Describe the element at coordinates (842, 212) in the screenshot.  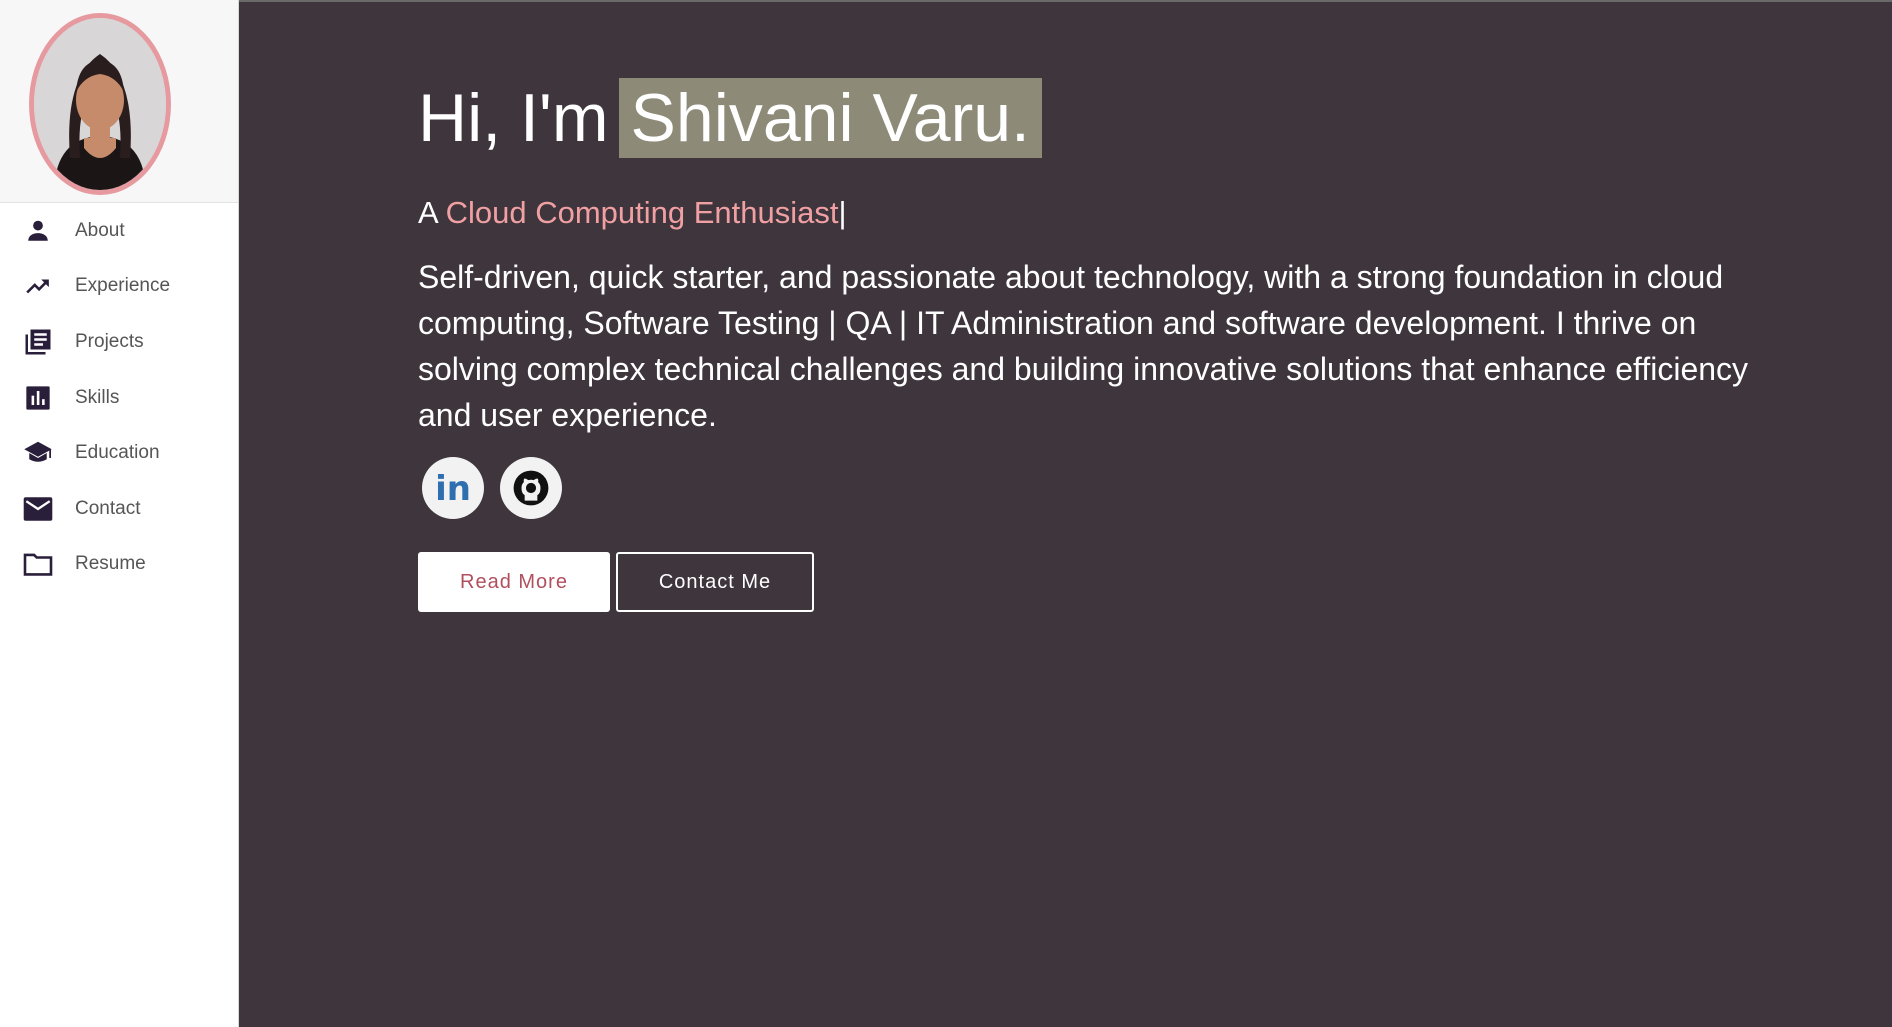
I see `typing-cursor: |` at that location.